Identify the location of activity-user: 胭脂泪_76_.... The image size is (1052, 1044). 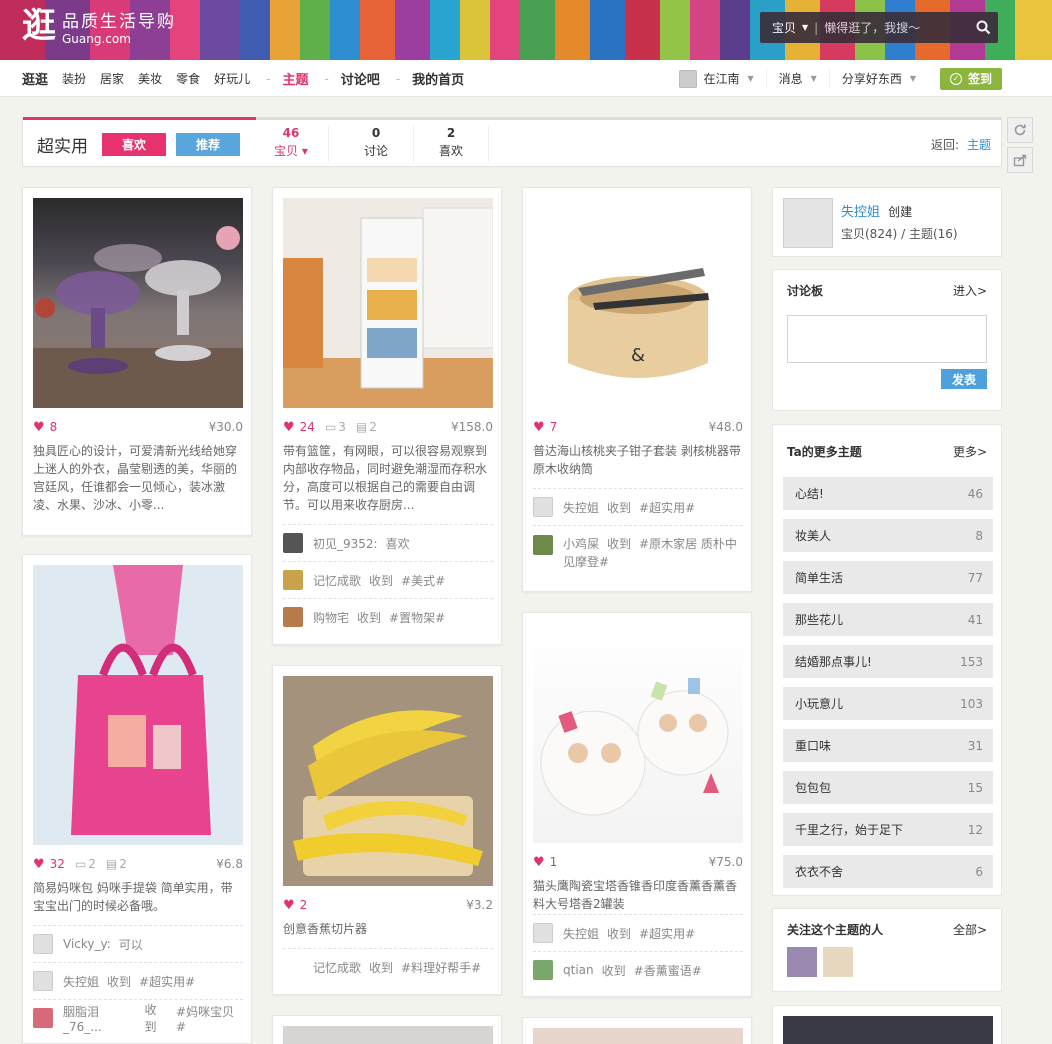
(99, 1018).